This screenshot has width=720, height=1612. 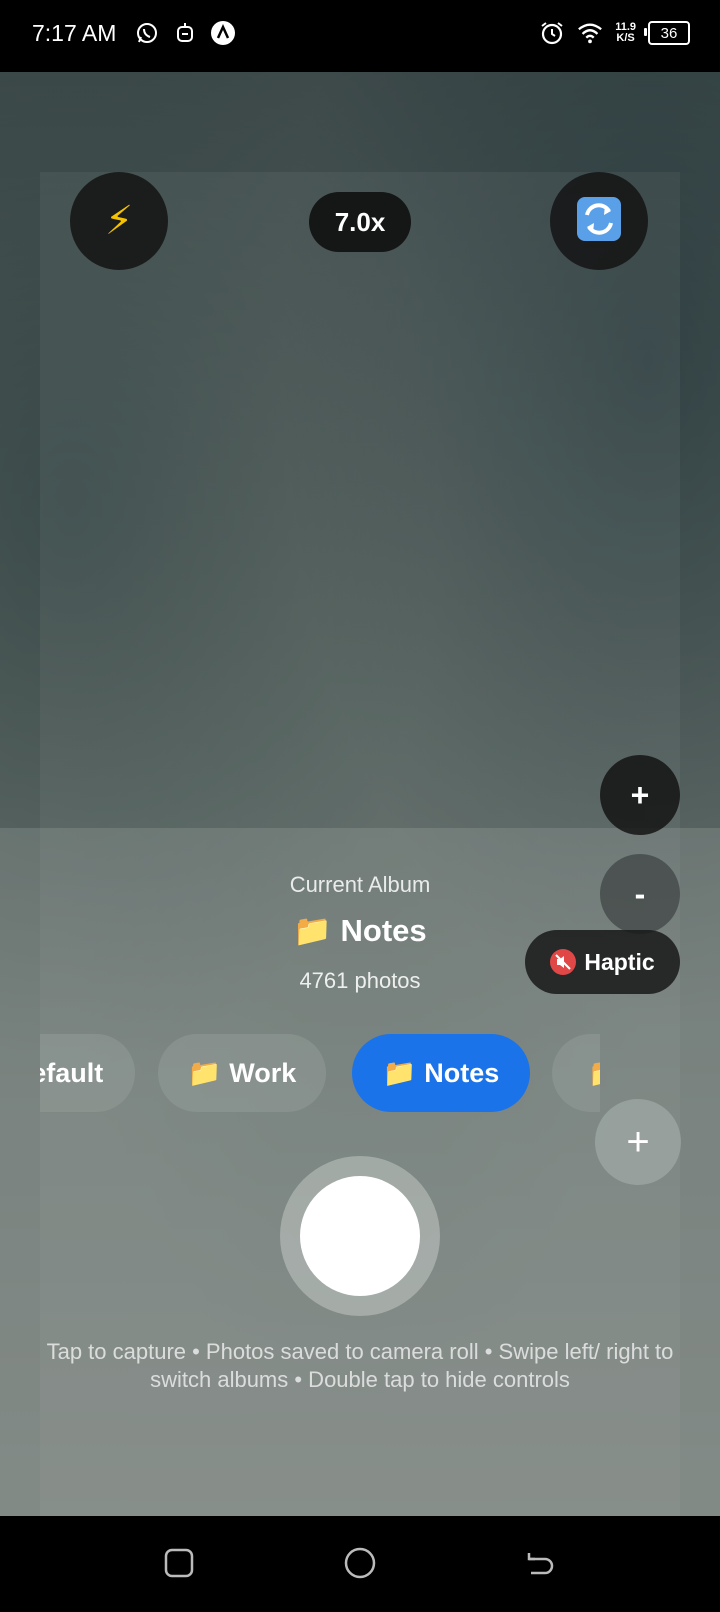 I want to click on network-speed: 11.9 K/S, so click(x=625, y=33).